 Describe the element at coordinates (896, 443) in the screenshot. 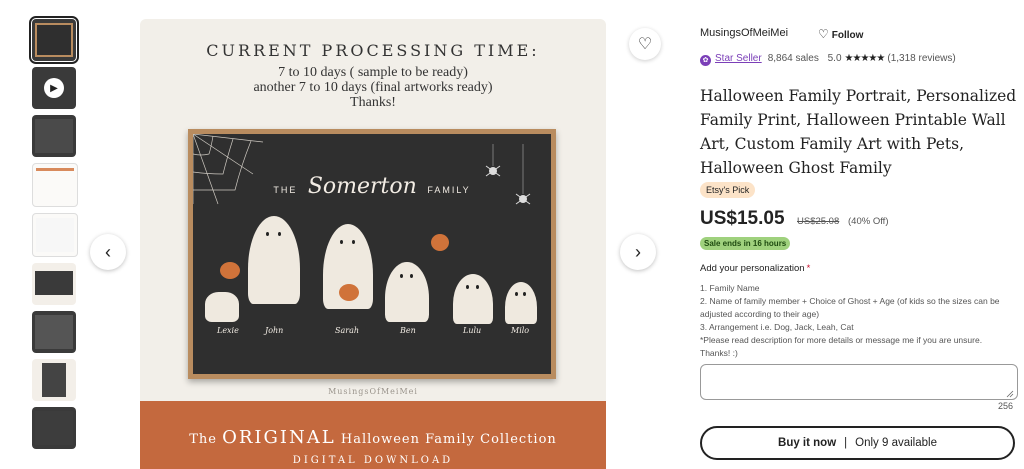

I see `availability-text: Only 9 available` at that location.